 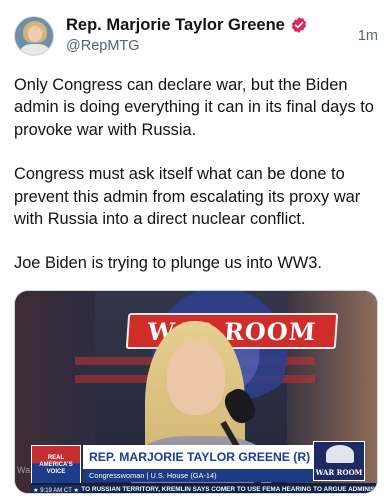 What do you see at coordinates (153, 475) in the screenshot?
I see `speaker-title: Congresswoman | U.S. House (GA-14)` at bounding box center [153, 475].